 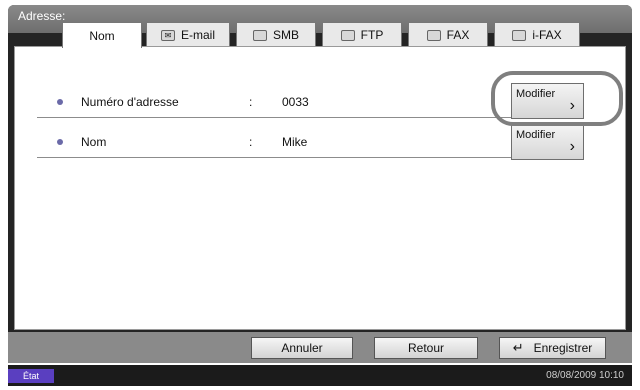 What do you see at coordinates (547, 142) in the screenshot?
I see `modify-name-button: Modifier ›` at bounding box center [547, 142].